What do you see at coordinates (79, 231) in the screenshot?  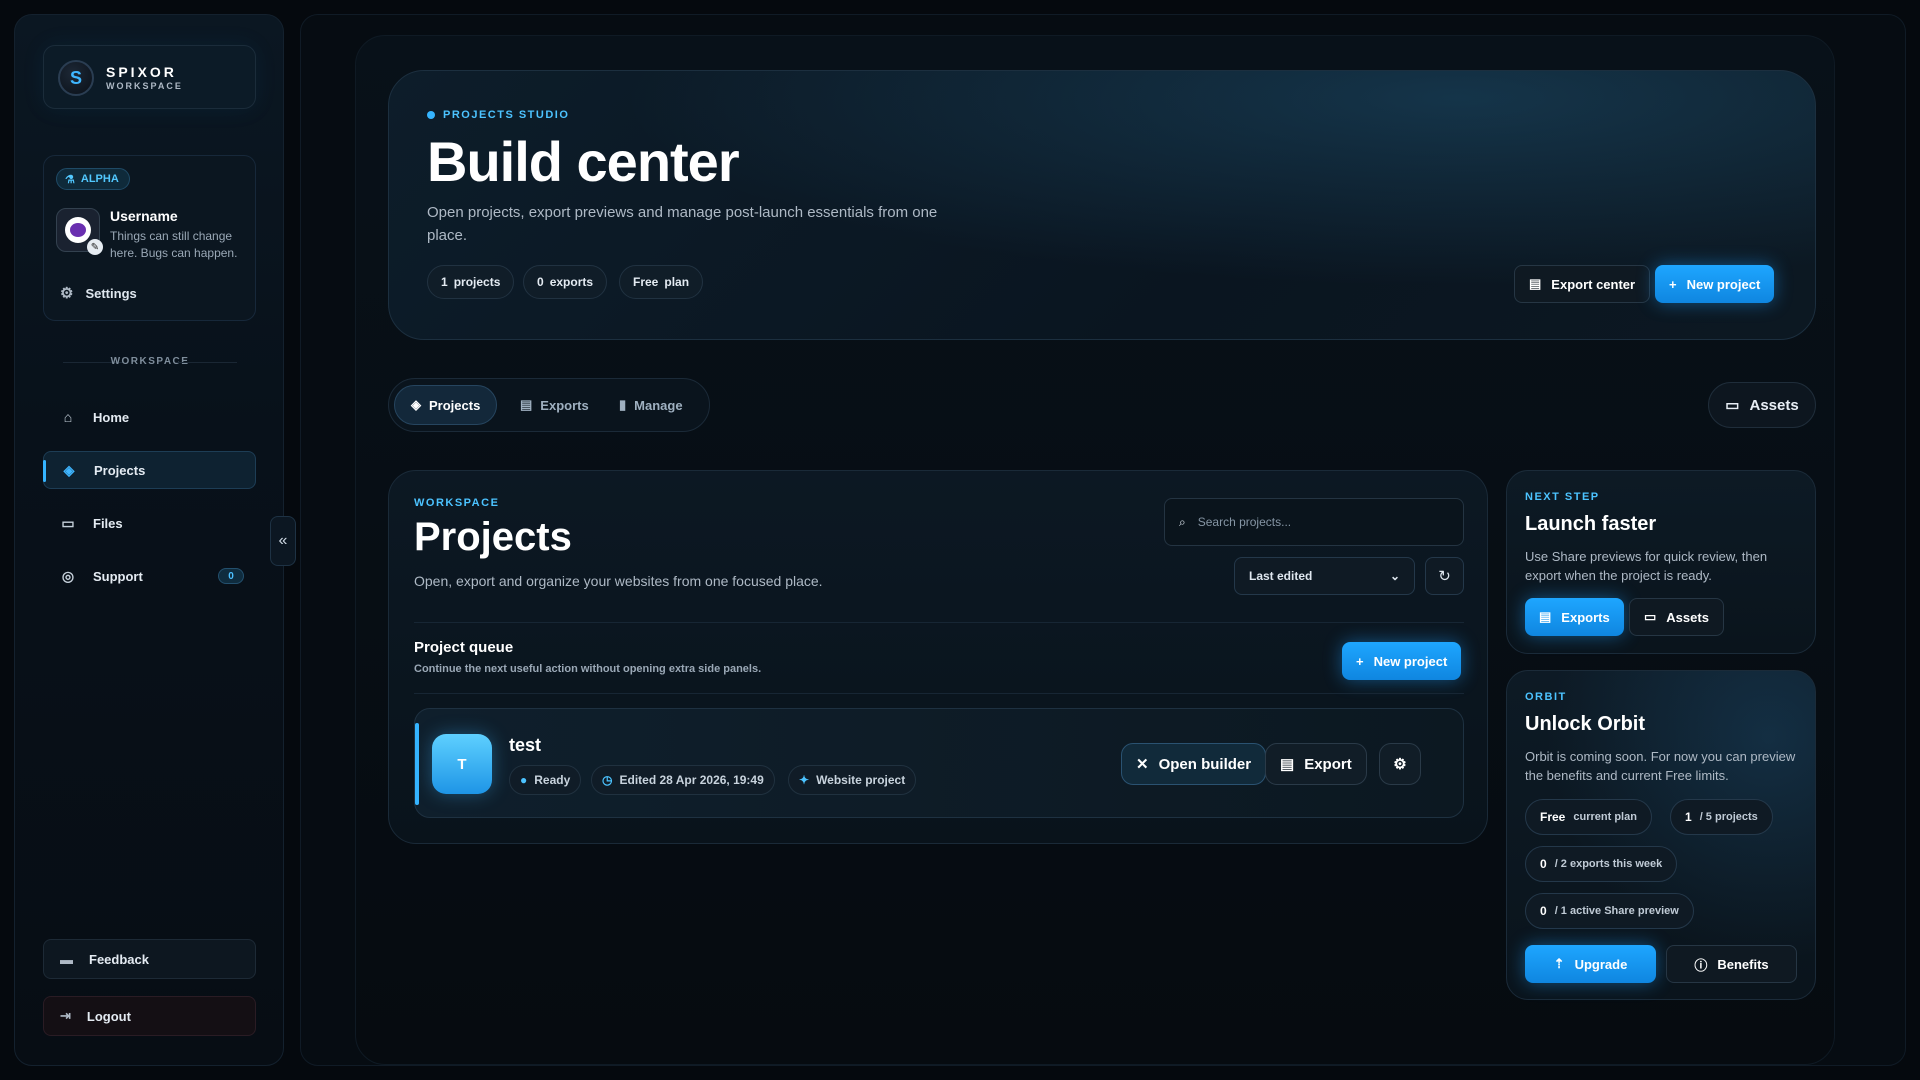 I see `avatar: ✎` at bounding box center [79, 231].